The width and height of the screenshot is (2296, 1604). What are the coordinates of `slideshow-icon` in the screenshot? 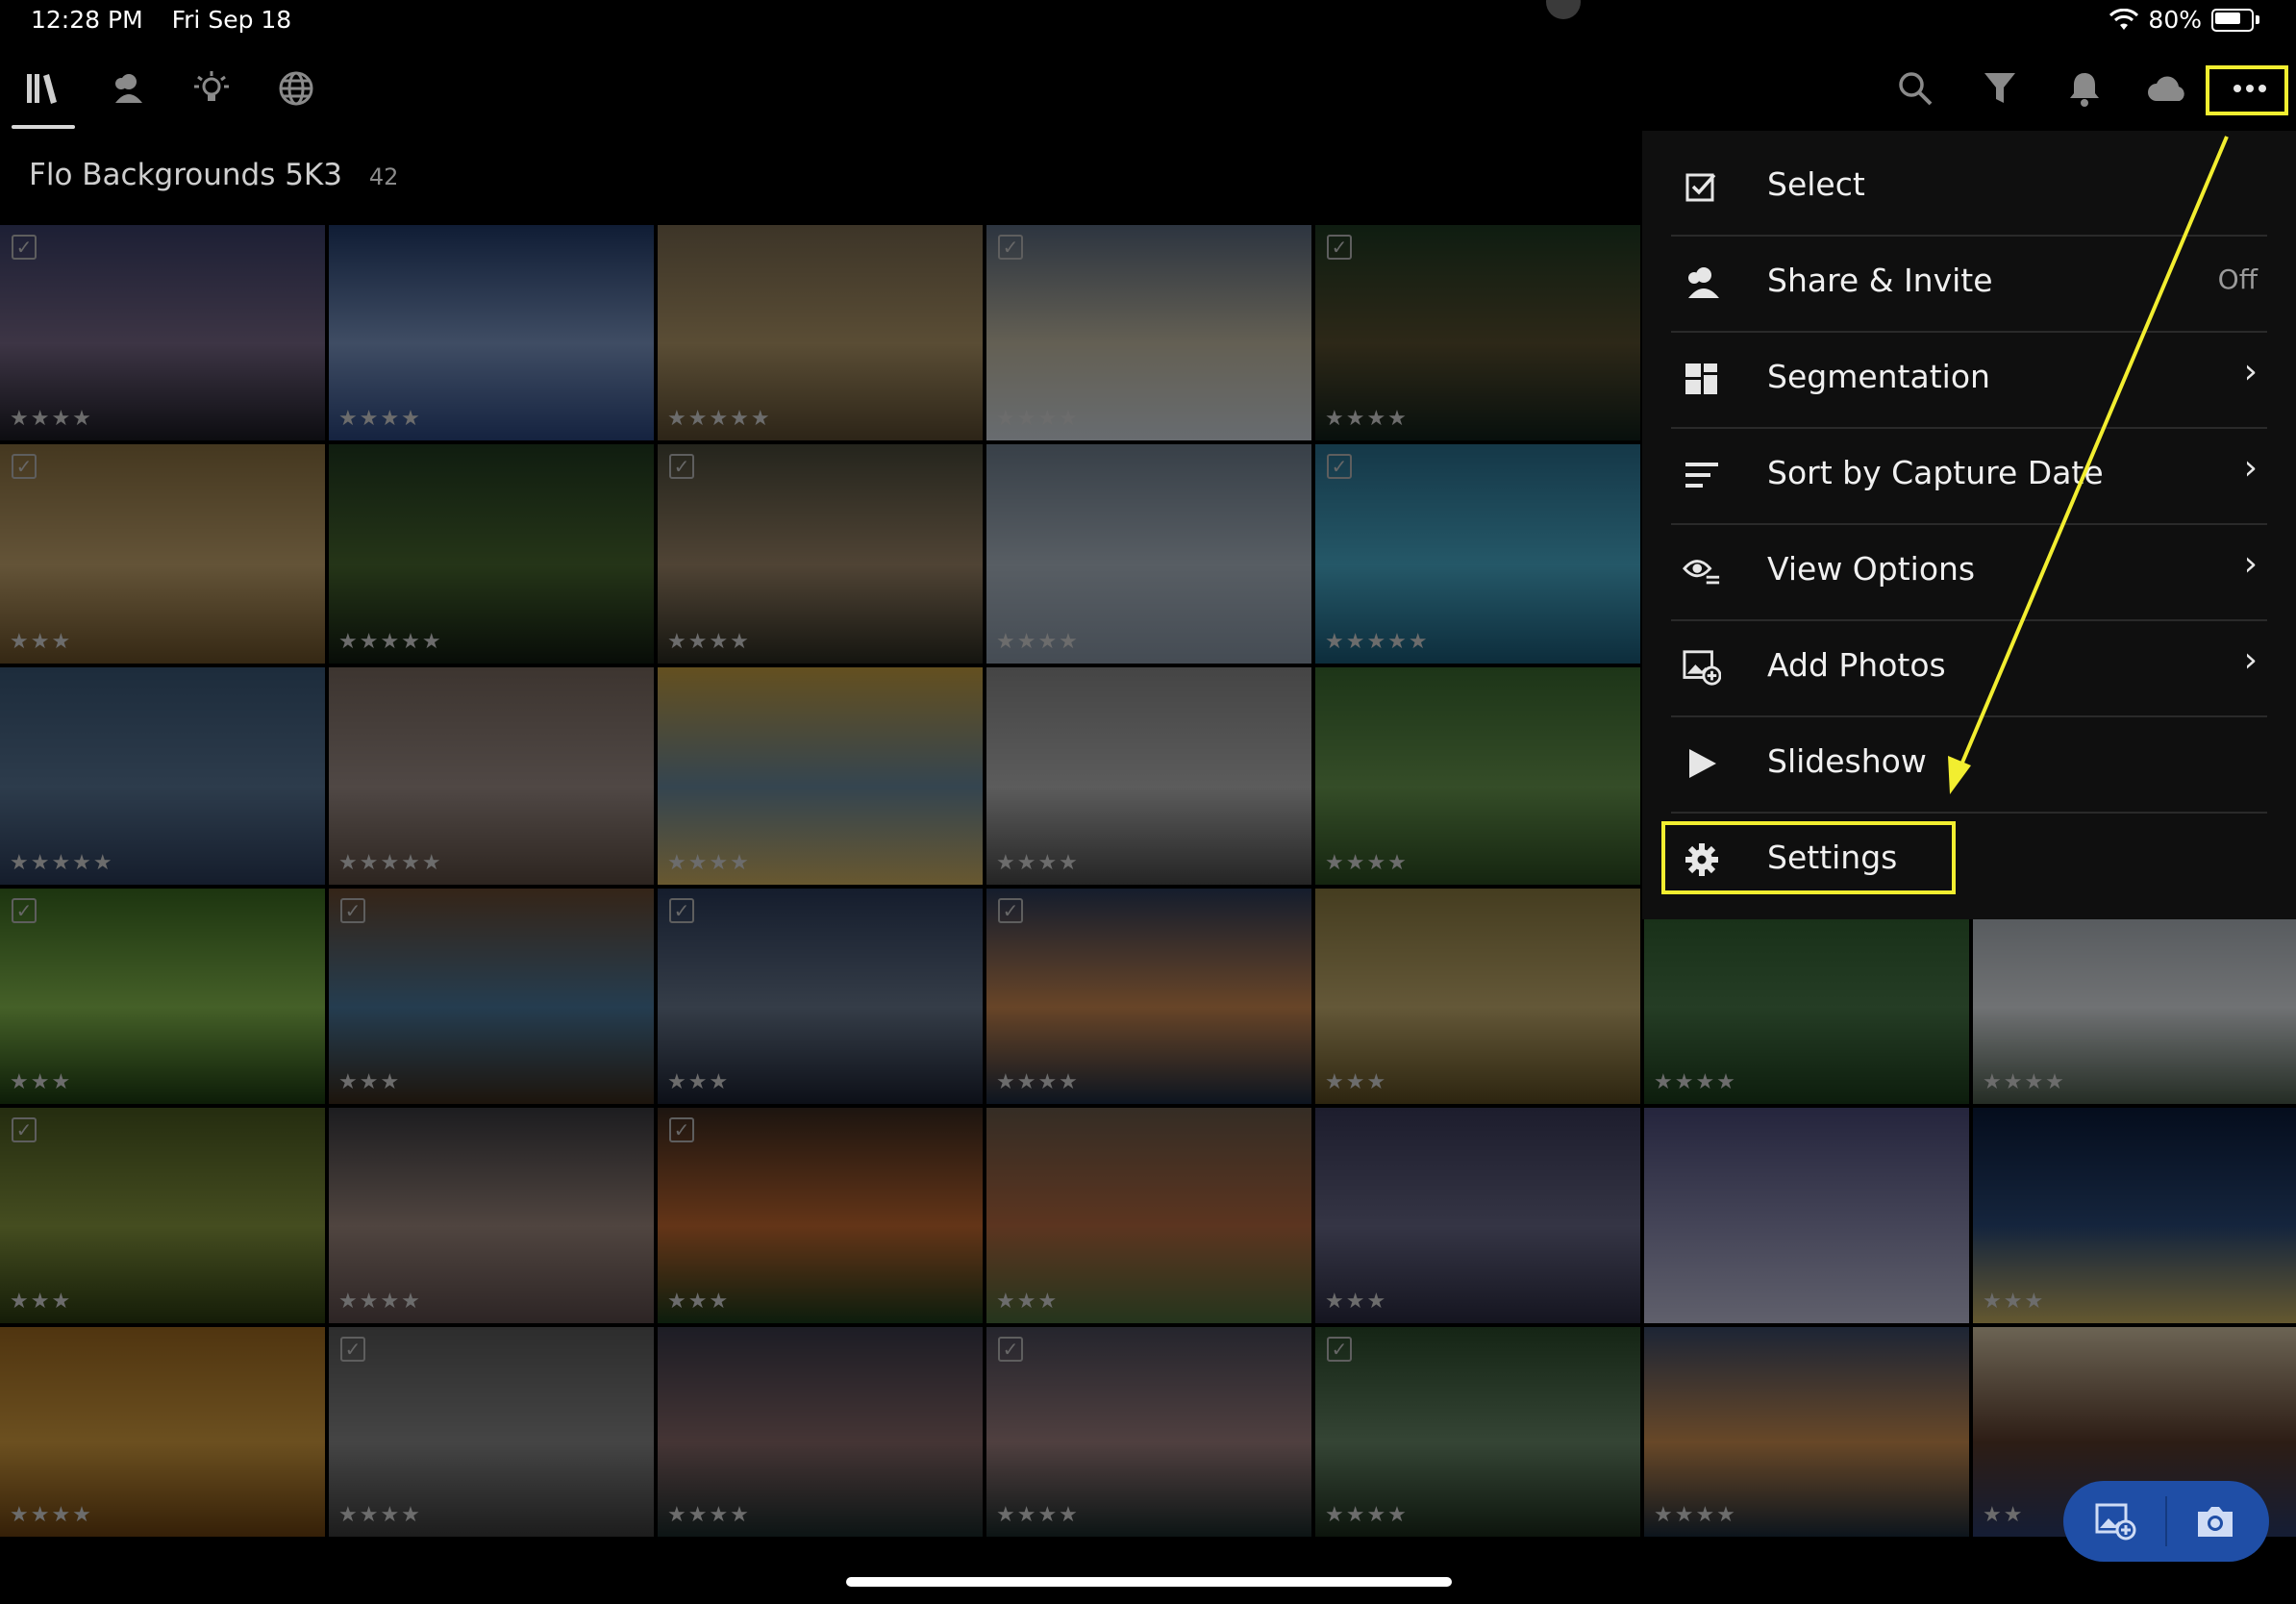 It's located at (1702, 763).